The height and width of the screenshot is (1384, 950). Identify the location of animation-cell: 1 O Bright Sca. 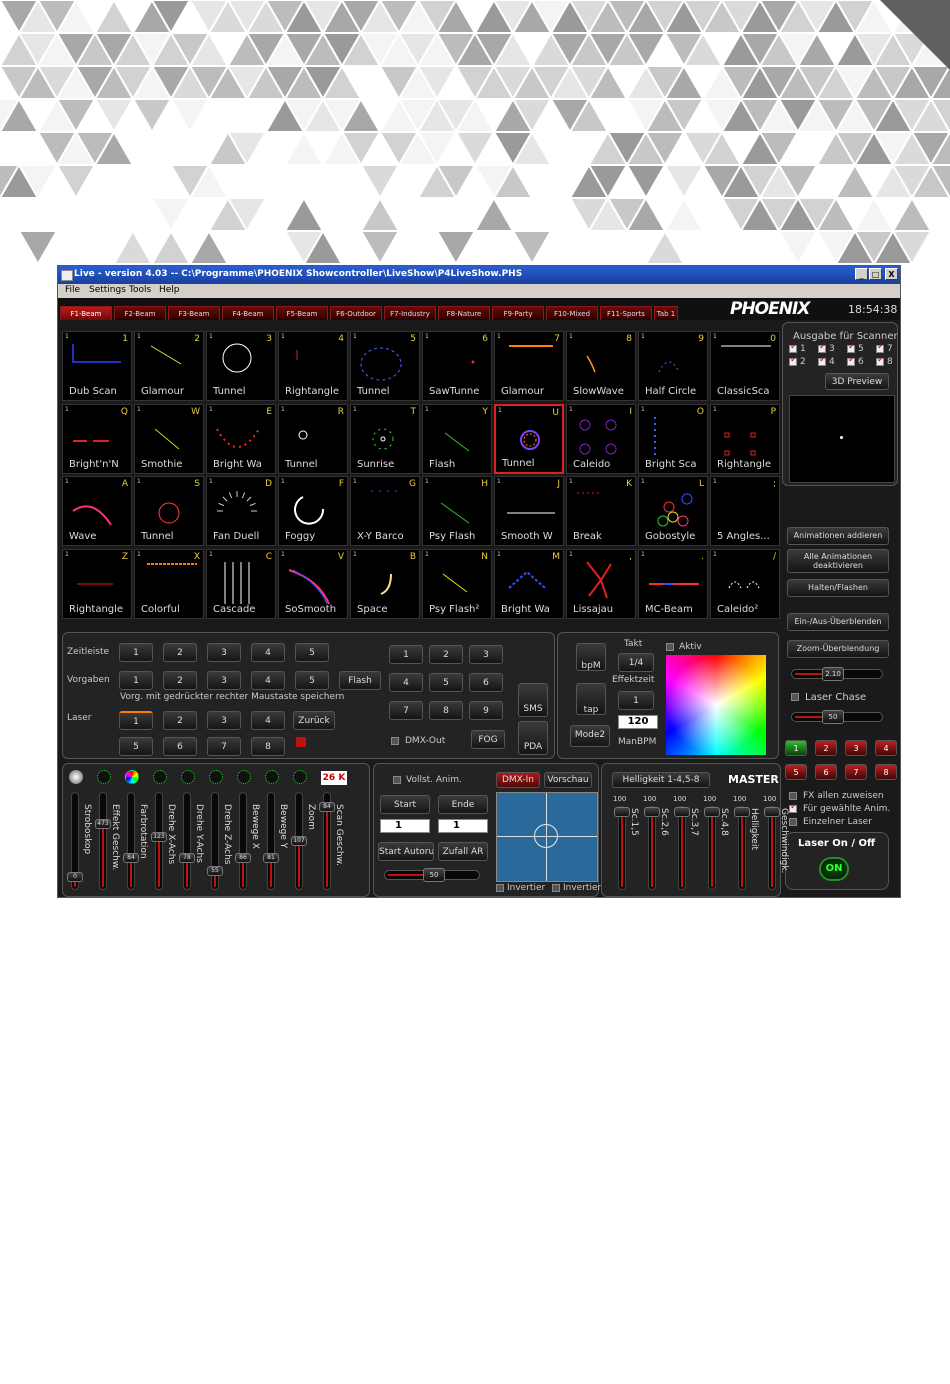
(673, 438).